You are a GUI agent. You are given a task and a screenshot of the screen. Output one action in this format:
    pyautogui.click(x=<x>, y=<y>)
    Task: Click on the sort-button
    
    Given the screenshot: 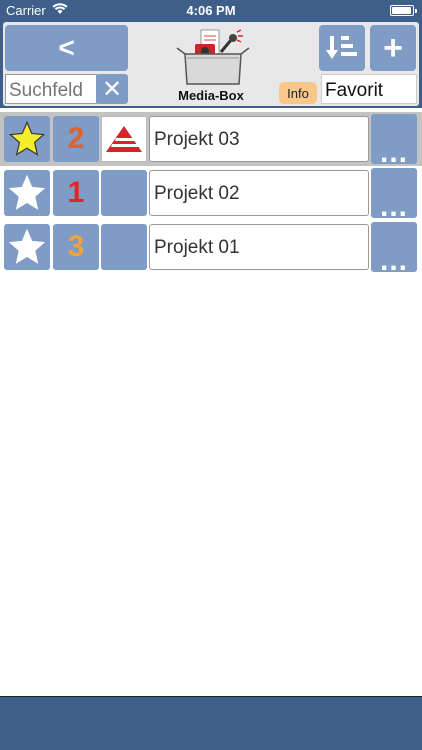 What is the action you would take?
    pyautogui.click(x=342, y=48)
    